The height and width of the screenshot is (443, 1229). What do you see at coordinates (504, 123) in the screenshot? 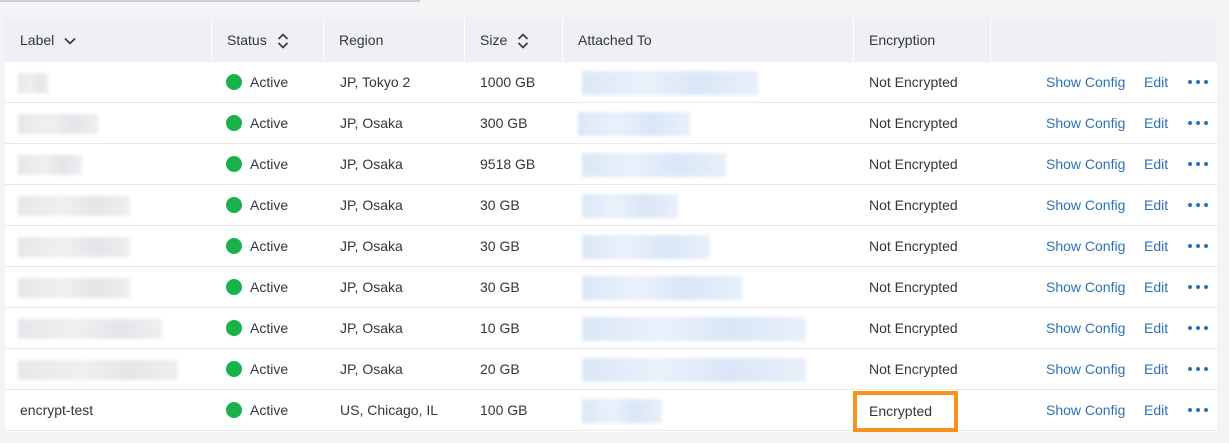
I see `size-text: 300 GB` at bounding box center [504, 123].